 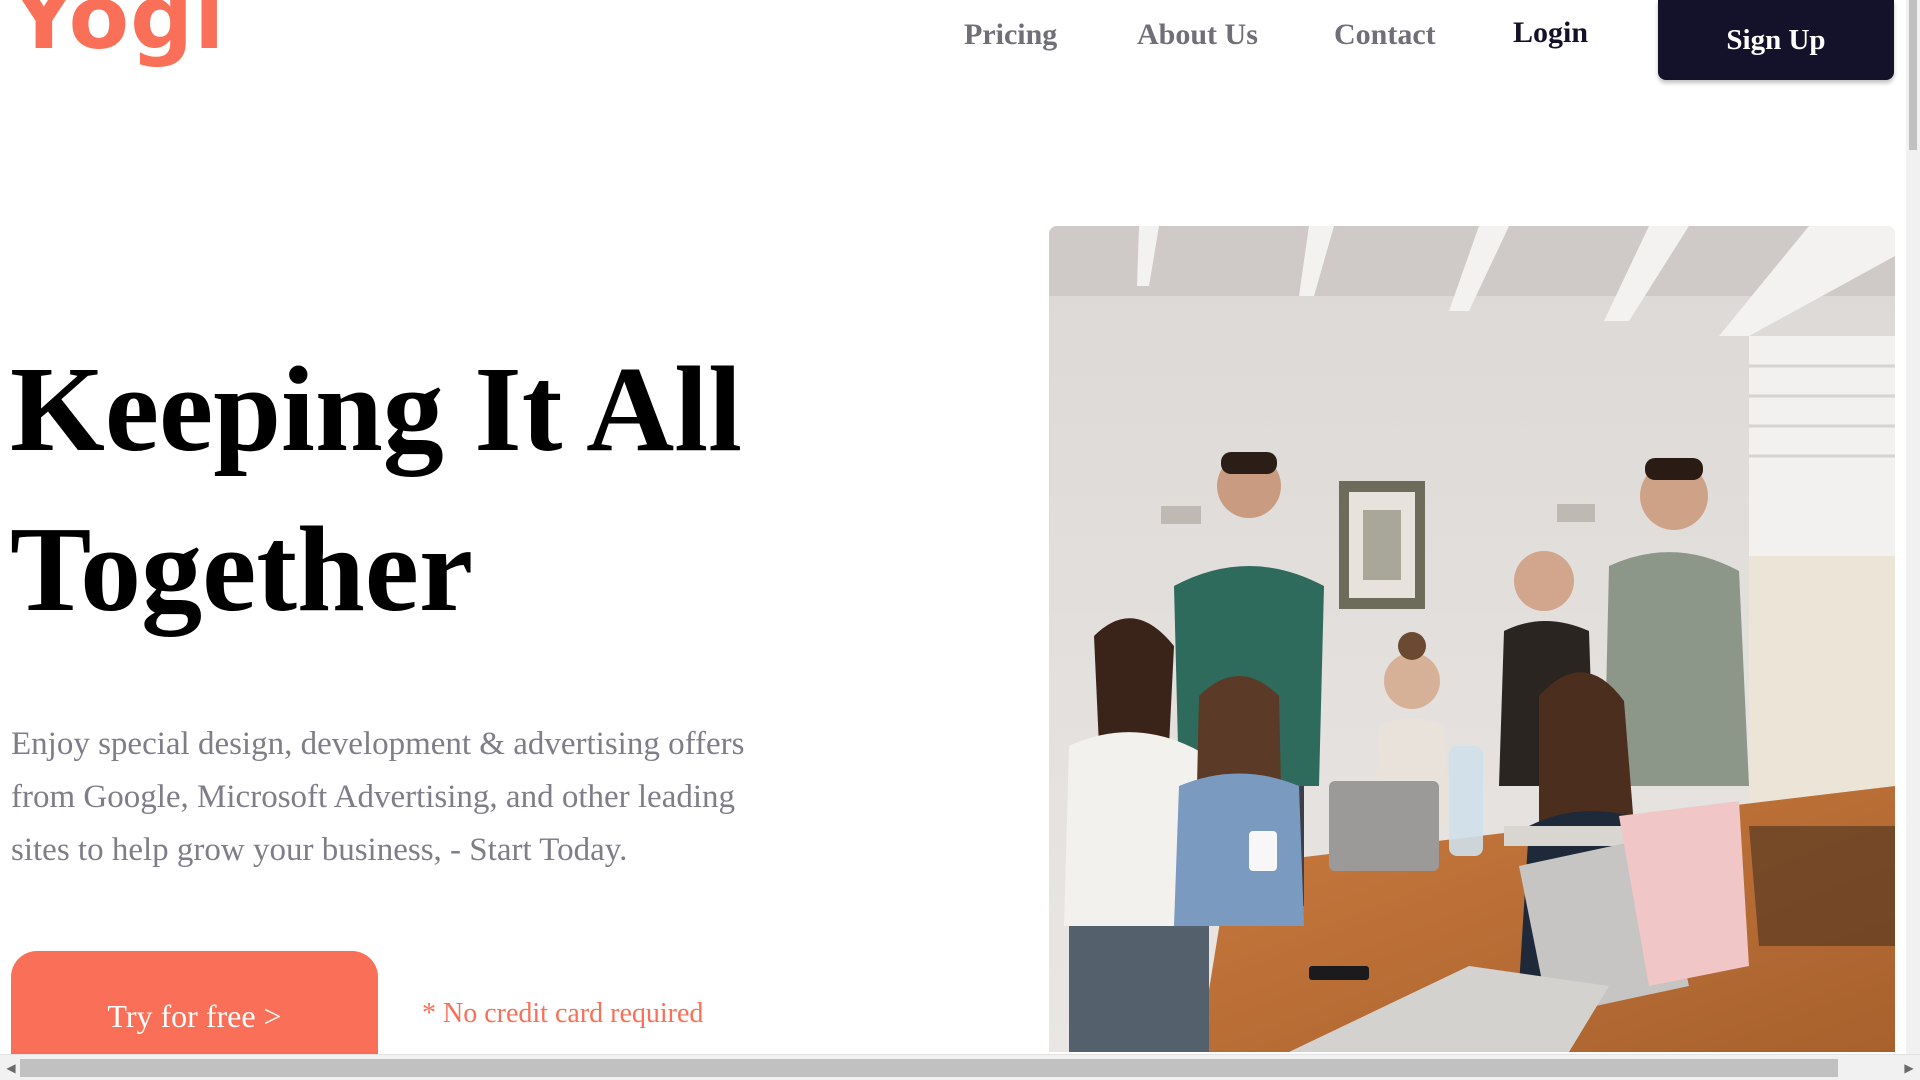 I want to click on scroll-left-arrow-icon: ◀, so click(x=11, y=1068).